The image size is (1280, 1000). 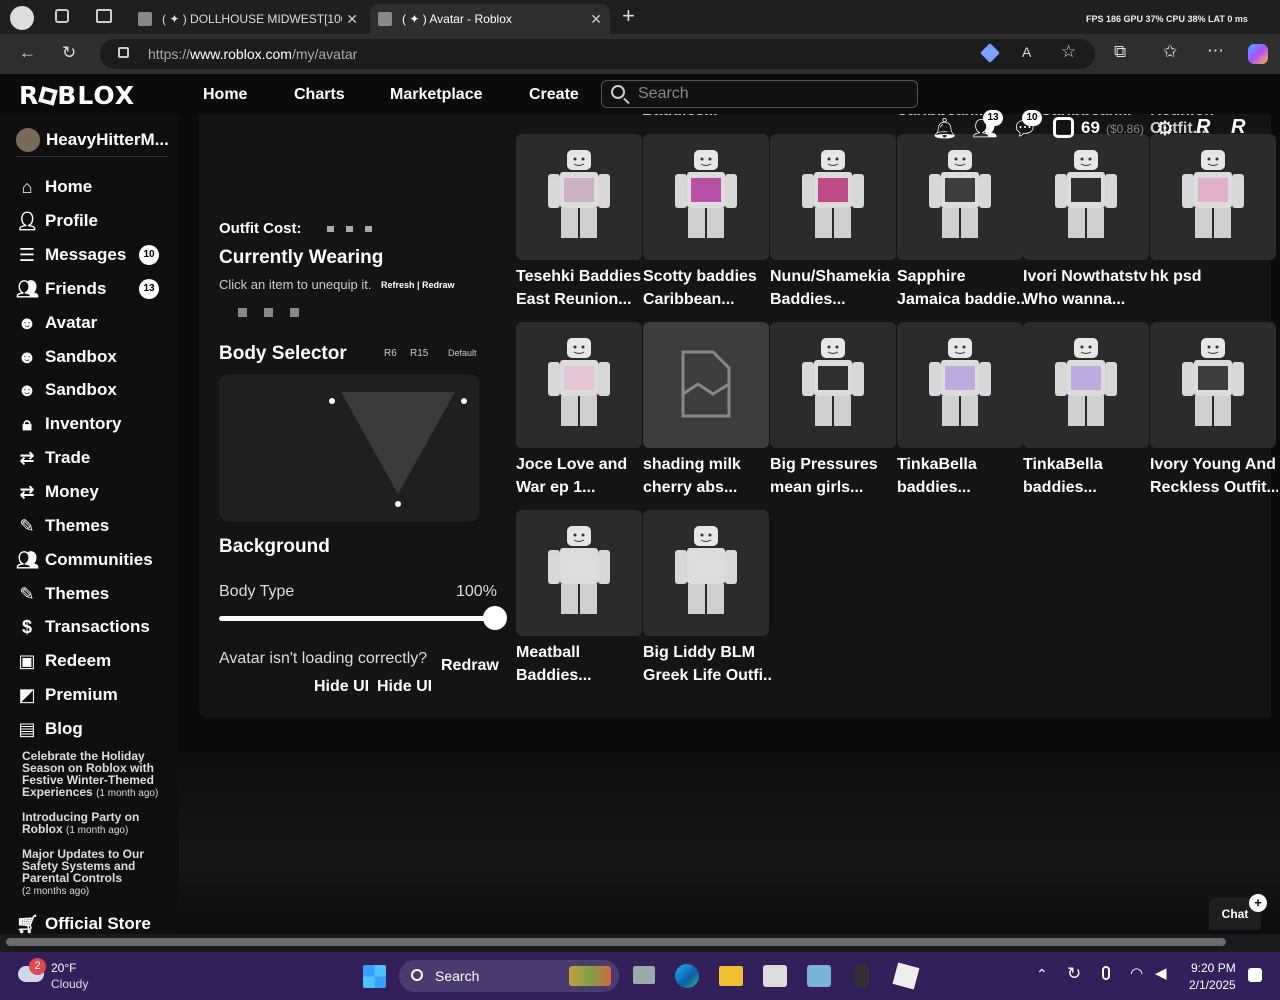 I want to click on start-windows-icon, so click(x=374, y=976).